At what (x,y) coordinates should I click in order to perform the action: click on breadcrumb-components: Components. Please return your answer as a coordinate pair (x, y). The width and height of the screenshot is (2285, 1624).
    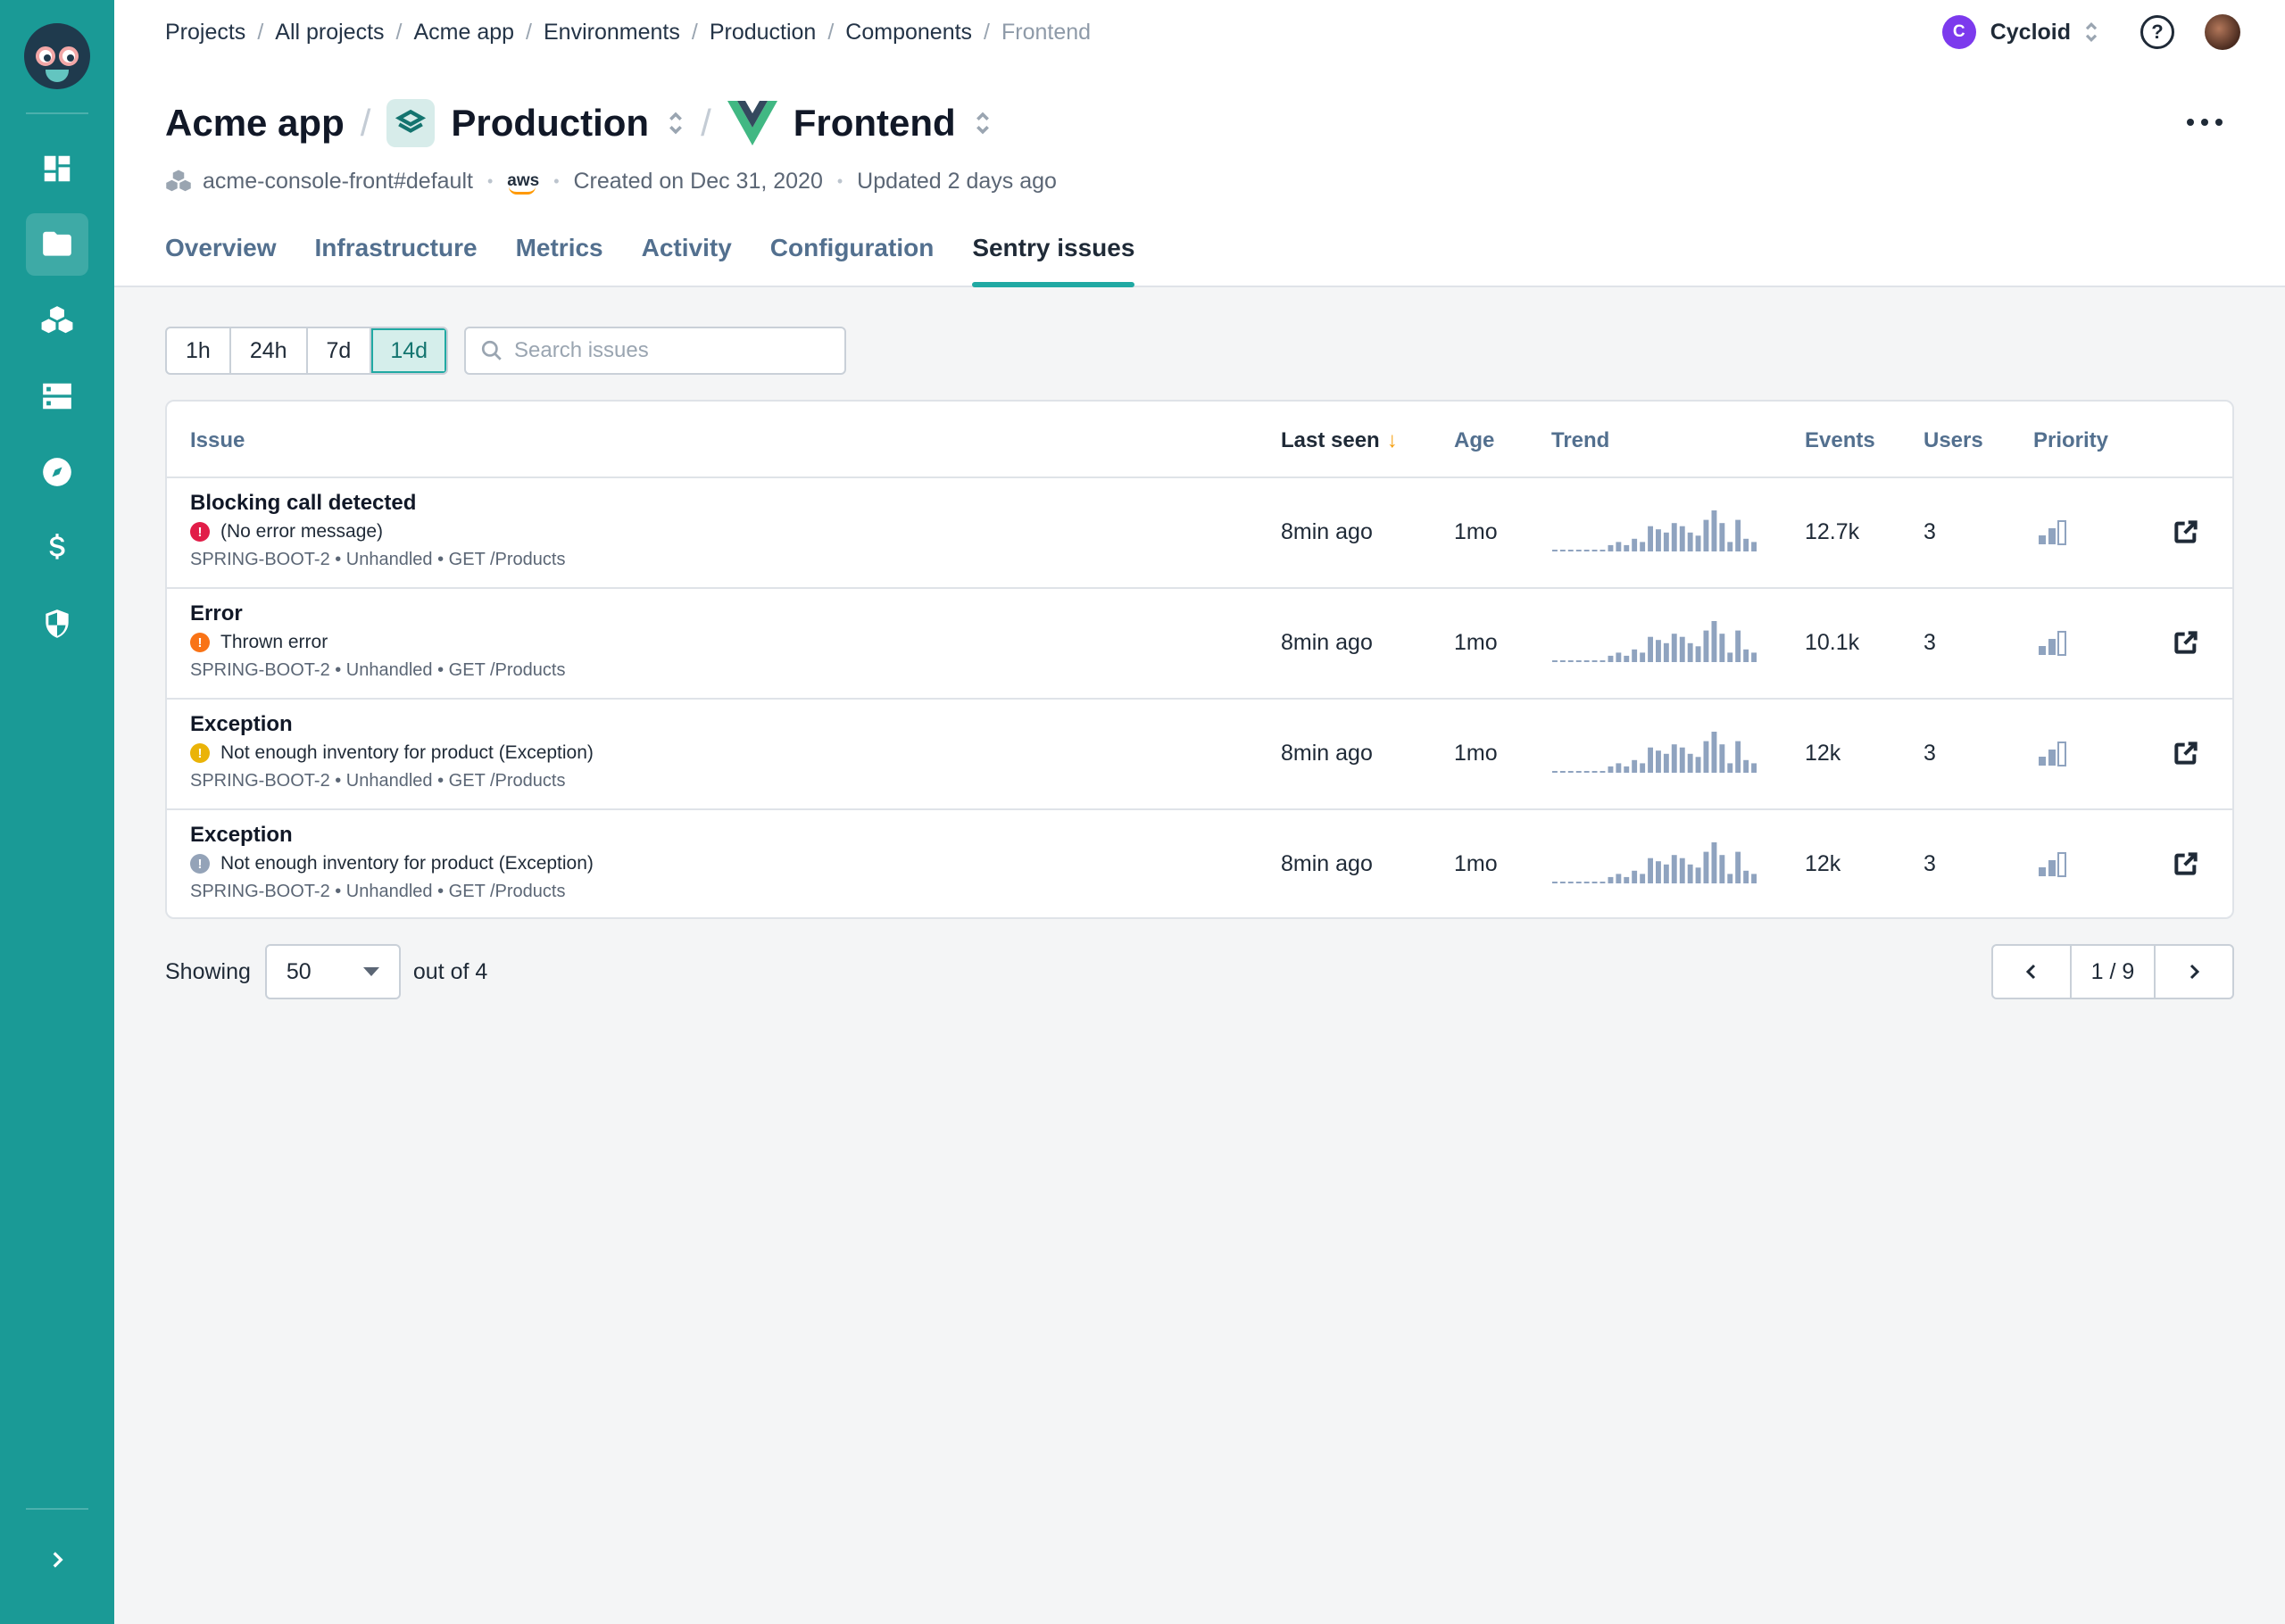
    Looking at the image, I should click on (908, 33).